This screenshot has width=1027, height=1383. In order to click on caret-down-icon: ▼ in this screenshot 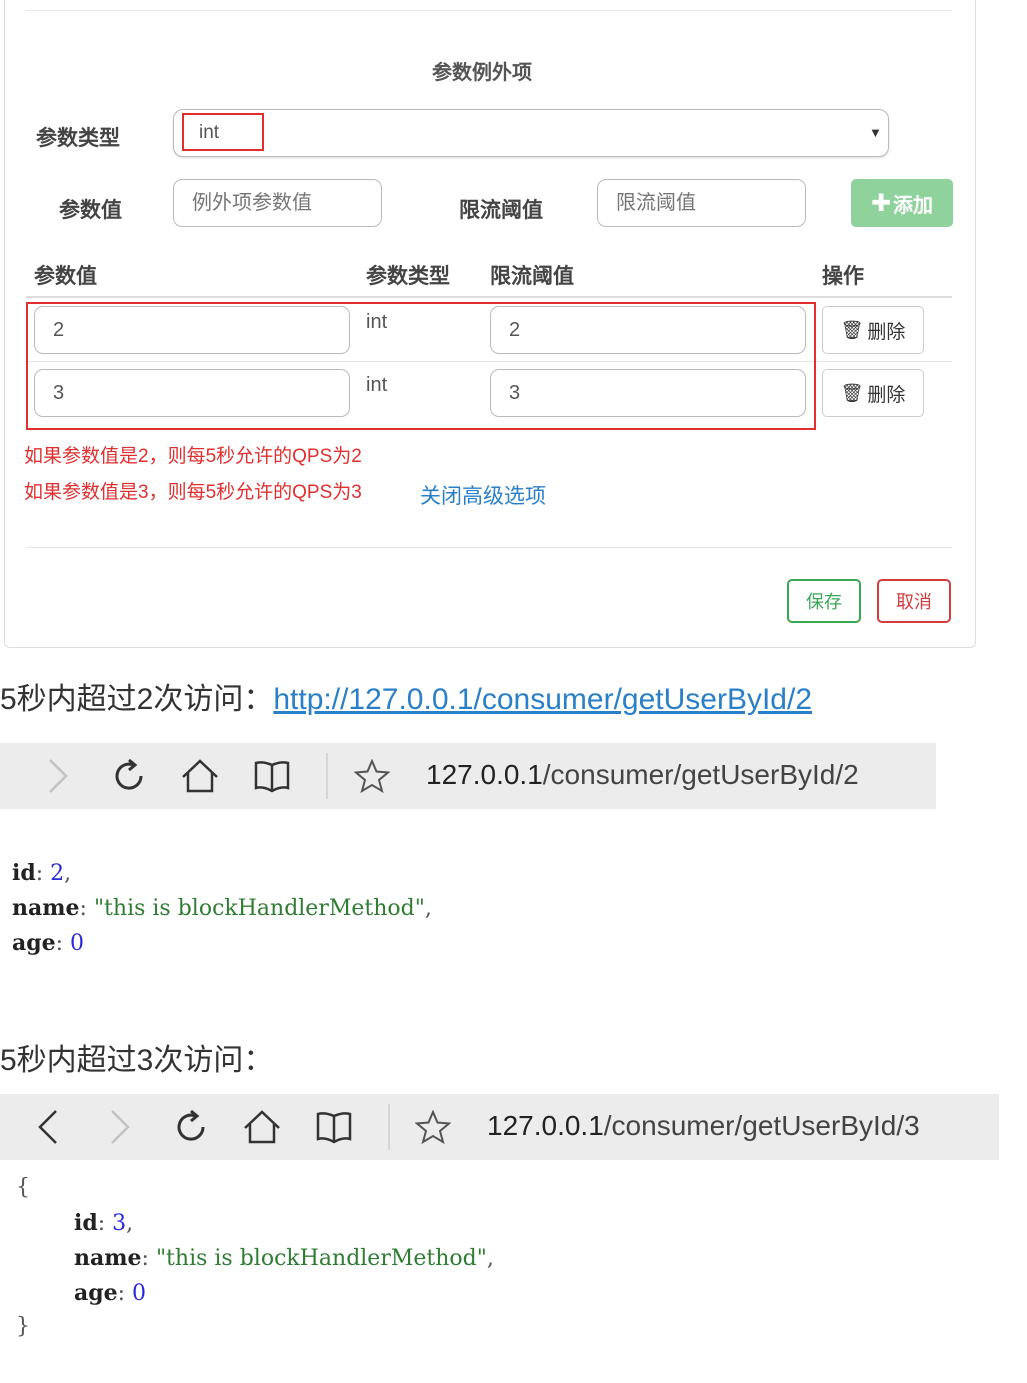, I will do `click(875, 132)`.